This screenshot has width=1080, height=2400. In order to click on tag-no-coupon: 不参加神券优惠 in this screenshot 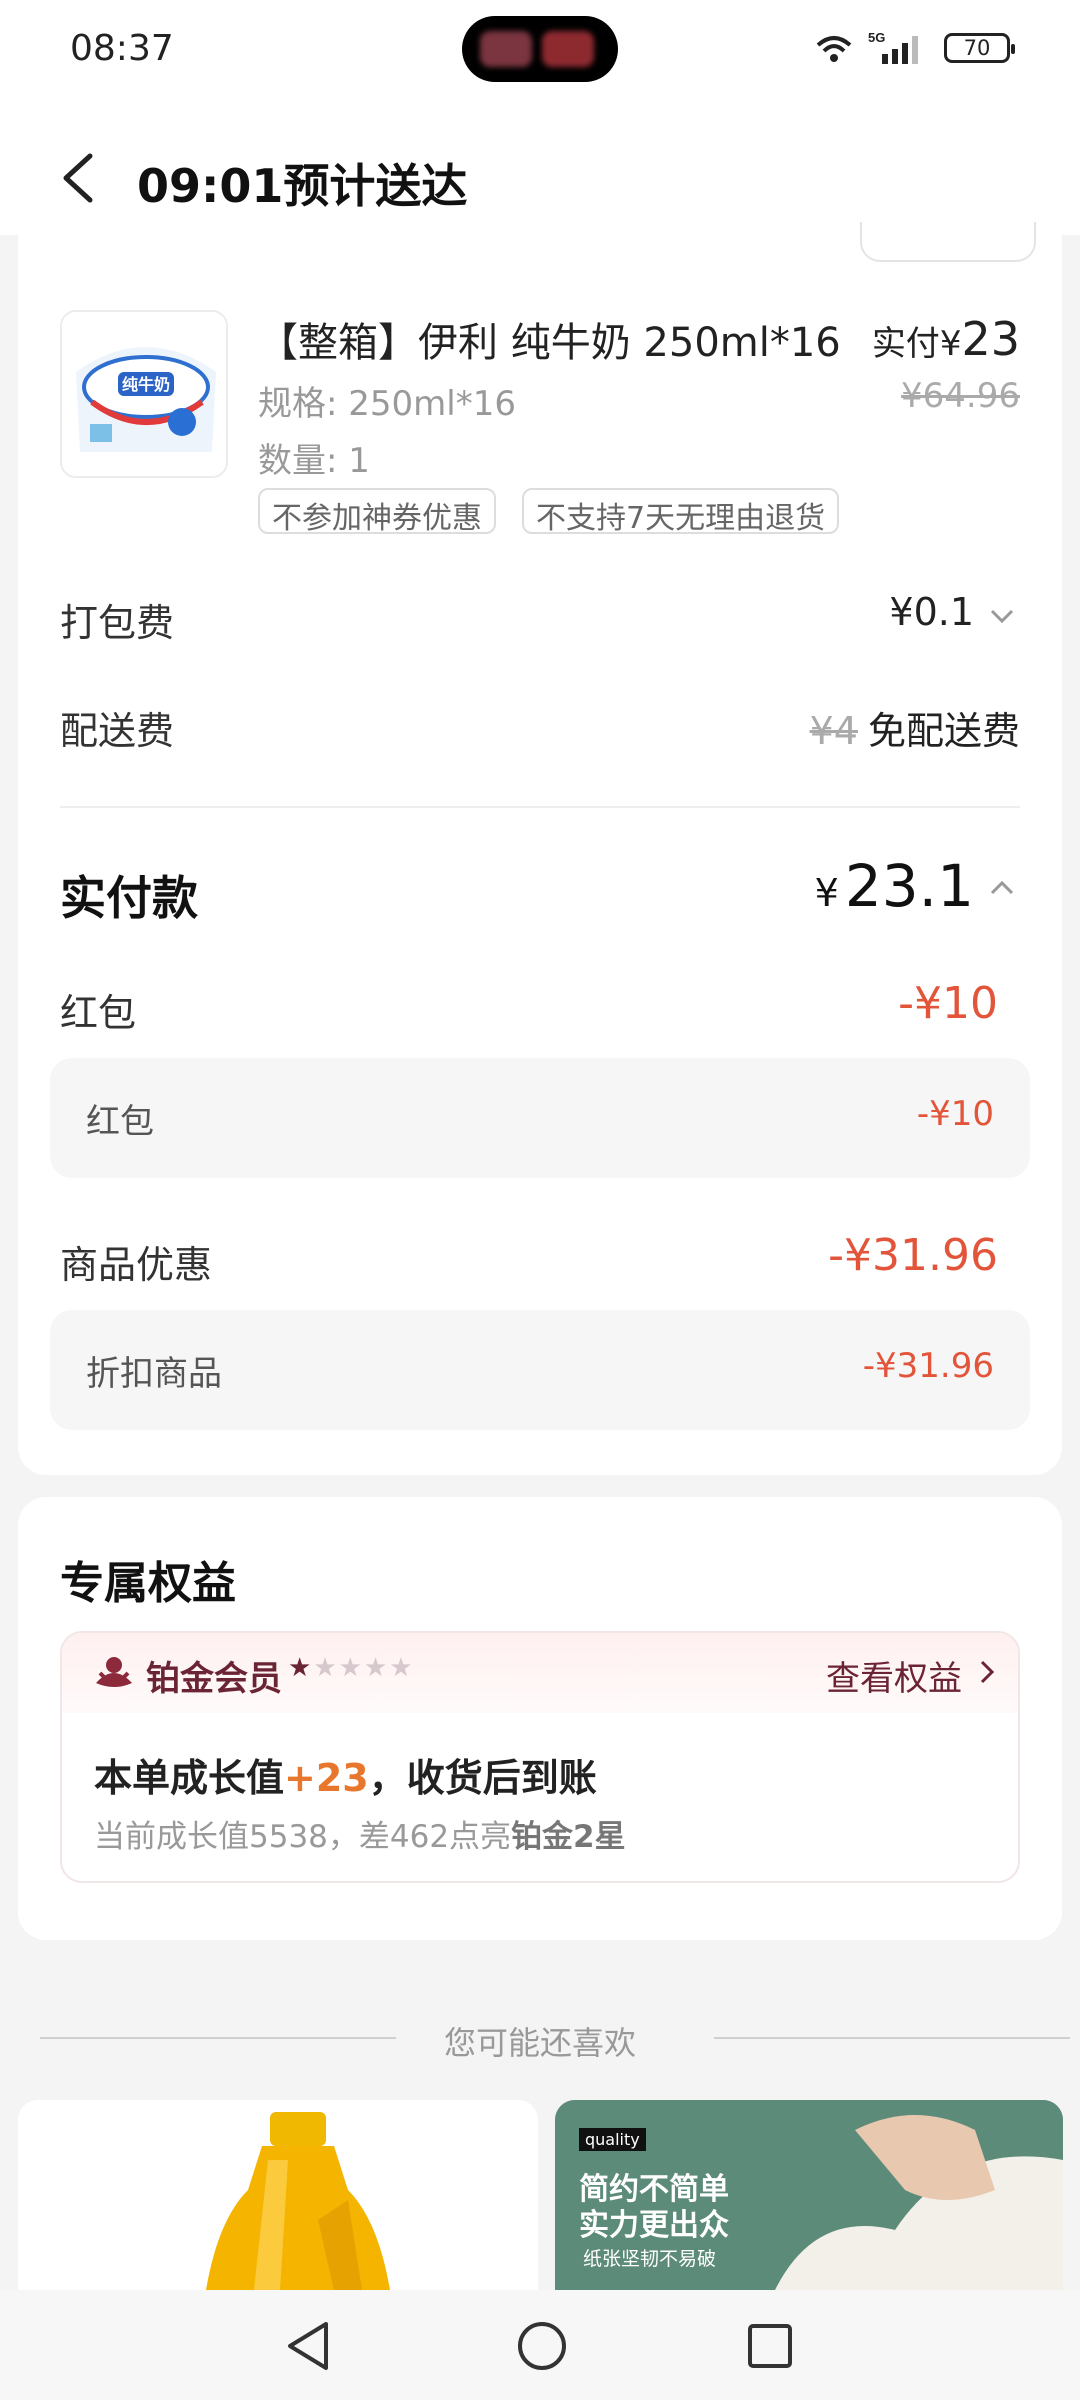, I will do `click(377, 512)`.